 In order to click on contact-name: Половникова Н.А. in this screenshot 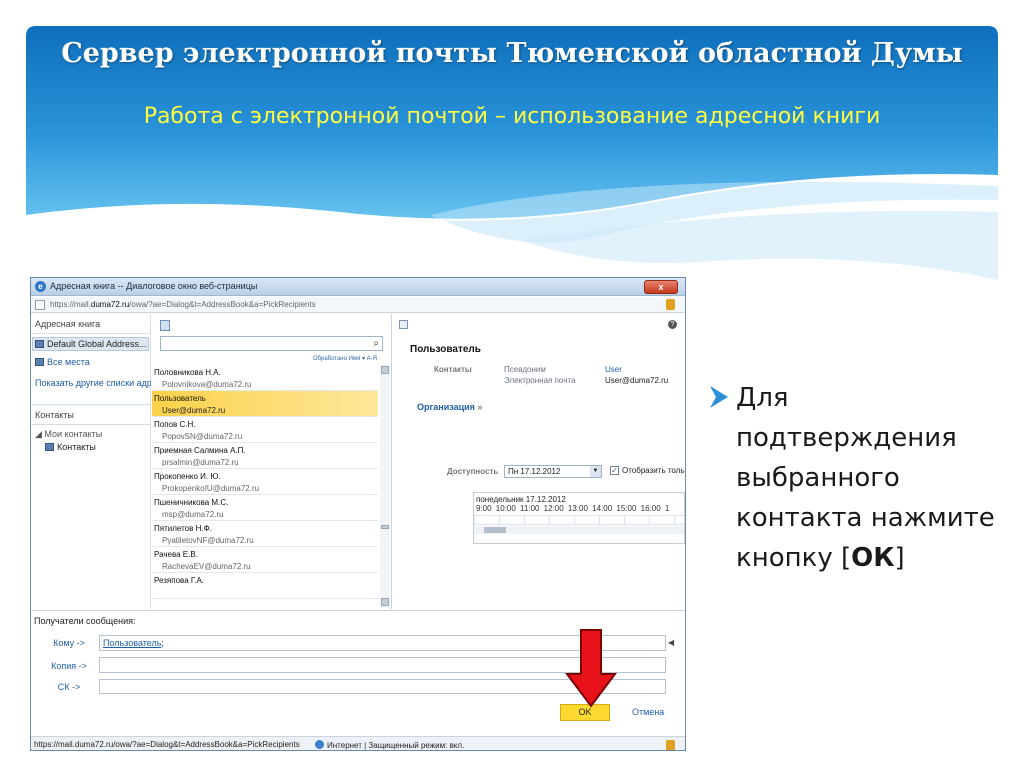, I will do `click(187, 372)`.